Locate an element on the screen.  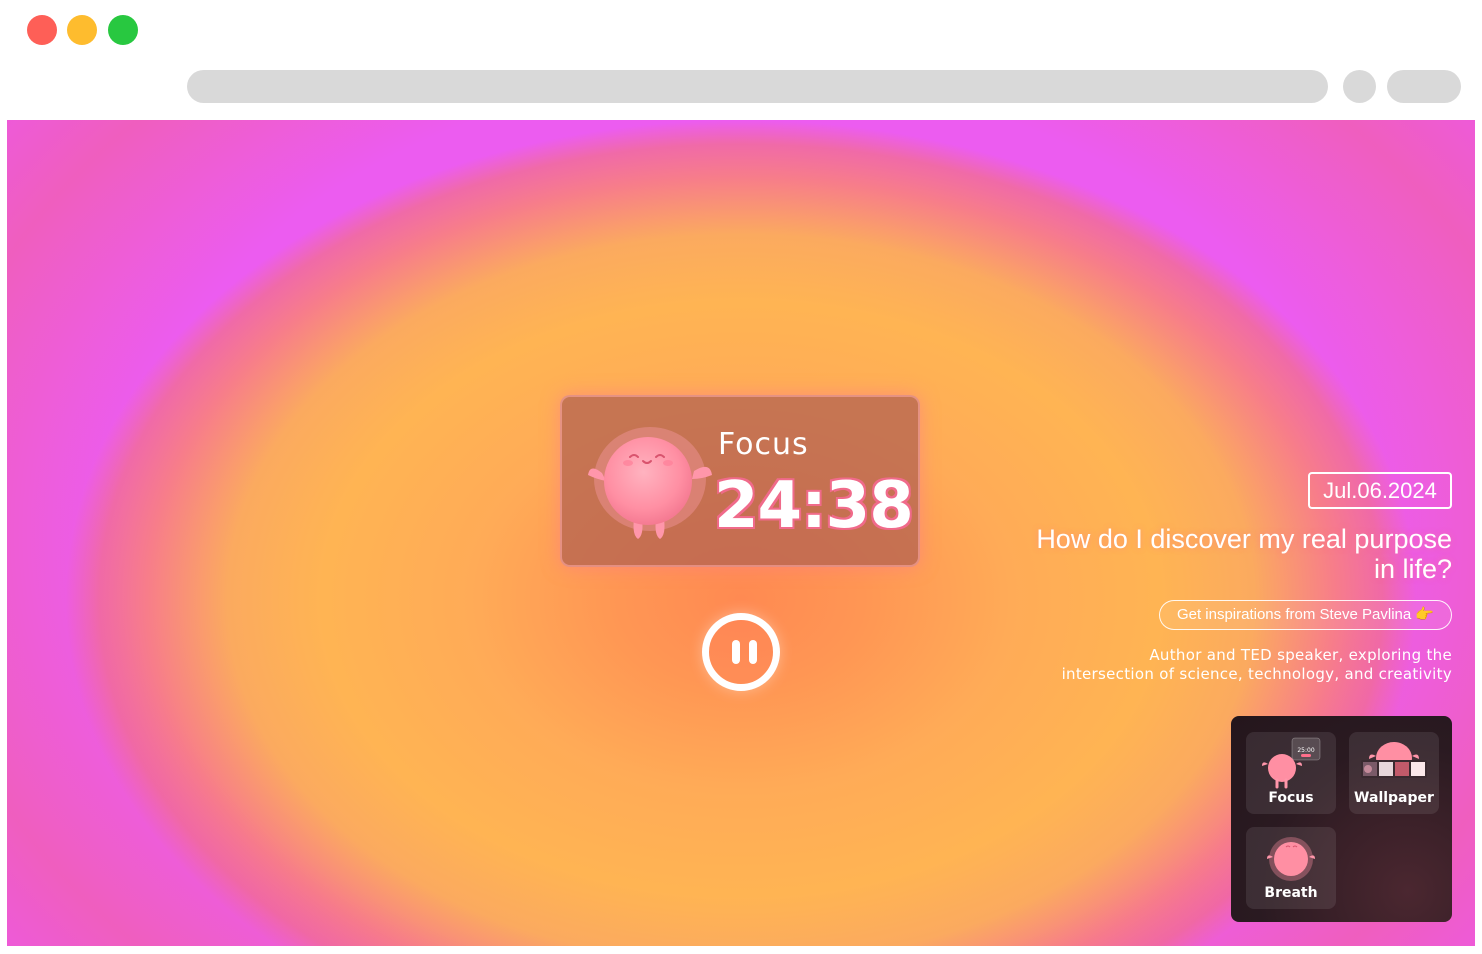
address-bar is located at coordinates (757, 86).